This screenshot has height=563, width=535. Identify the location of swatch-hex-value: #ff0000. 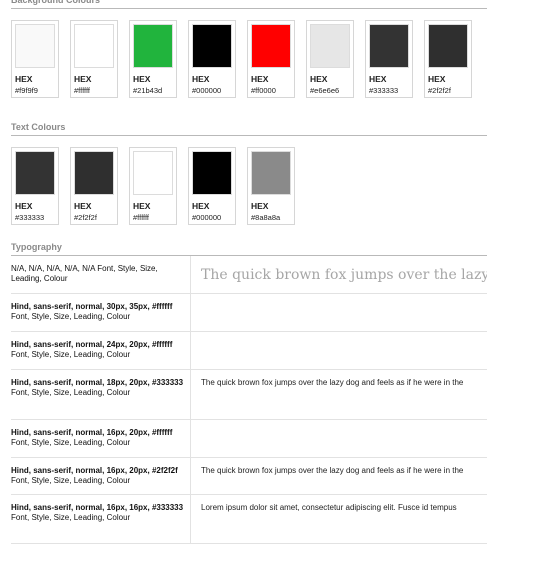
(263, 90).